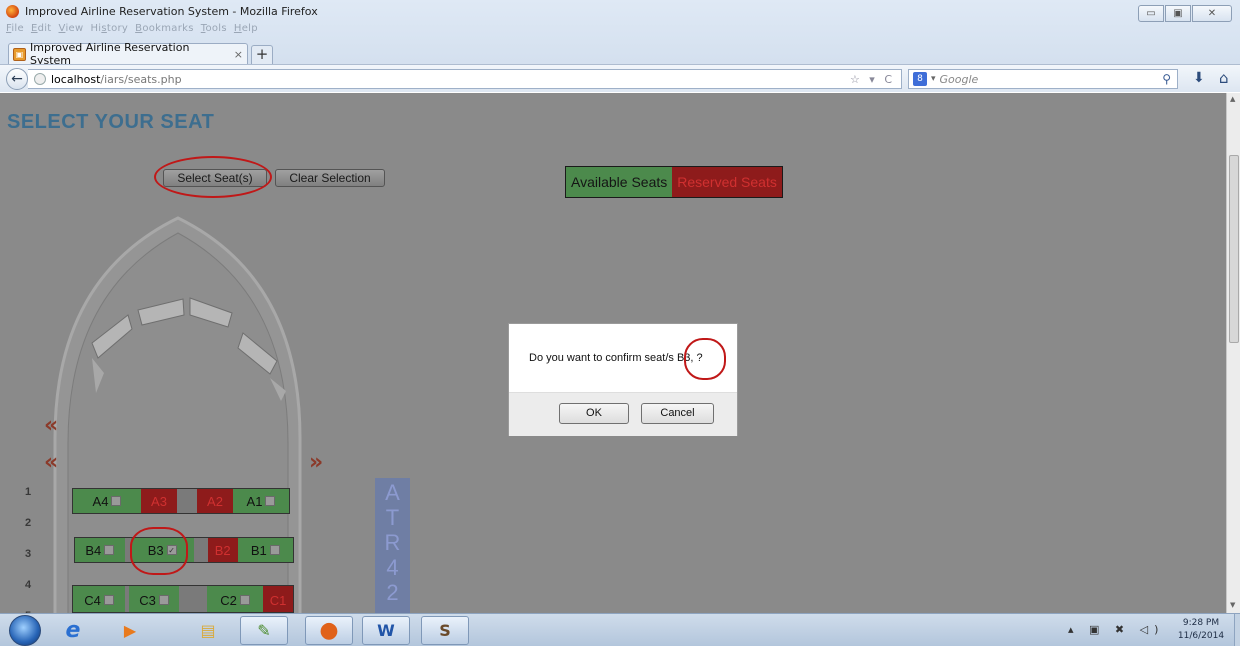 The height and width of the screenshot is (646, 1240). I want to click on seat-b4: B4, so click(100, 550).